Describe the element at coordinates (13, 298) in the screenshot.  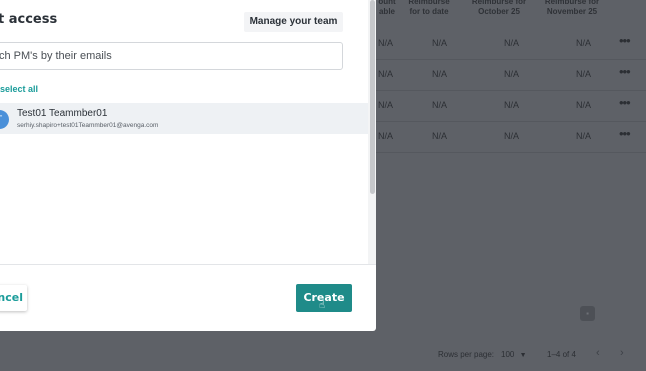
I see `cancel-button: ncel` at that location.